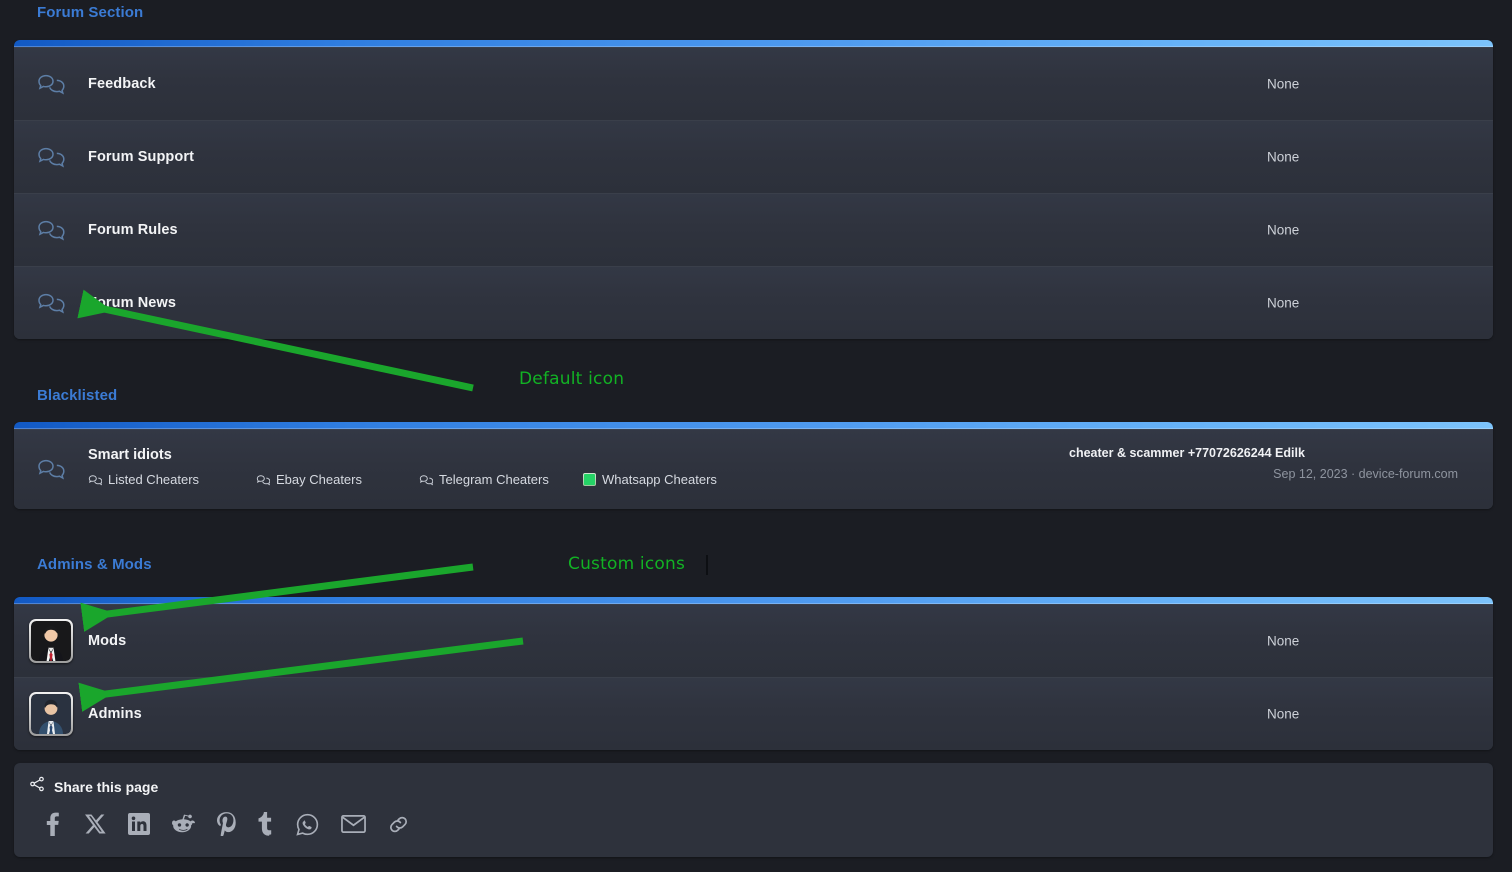  What do you see at coordinates (753, 780) in the screenshot?
I see `share-header: Share this page` at bounding box center [753, 780].